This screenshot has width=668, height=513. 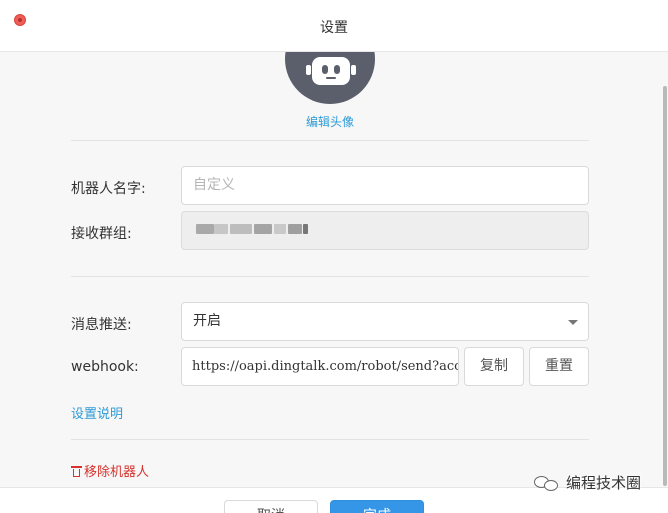 I want to click on settings-help-link: 设置说明, so click(x=97, y=412).